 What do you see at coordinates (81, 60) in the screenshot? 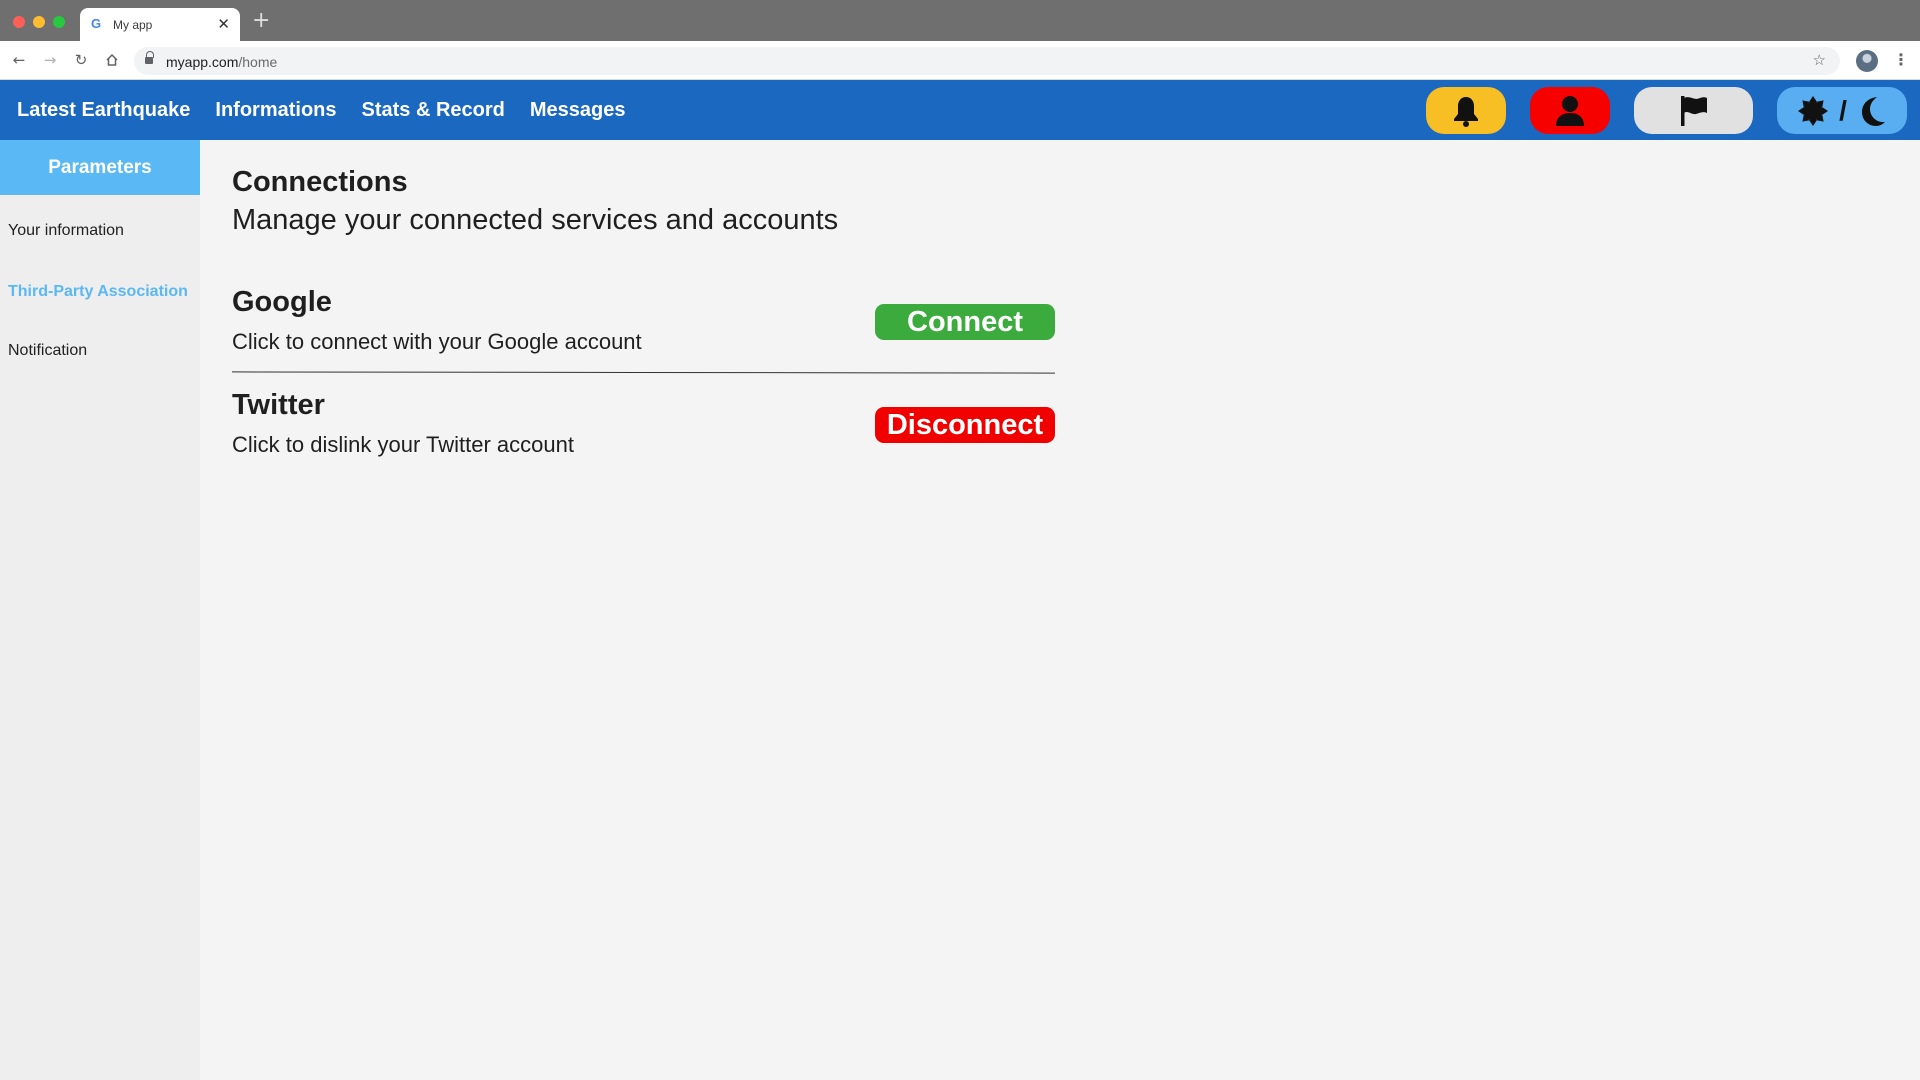
I see `reload-icon: ↻` at bounding box center [81, 60].